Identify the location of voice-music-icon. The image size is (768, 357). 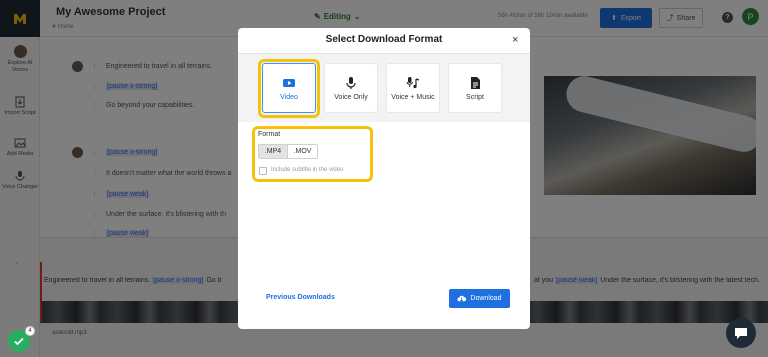
(413, 82).